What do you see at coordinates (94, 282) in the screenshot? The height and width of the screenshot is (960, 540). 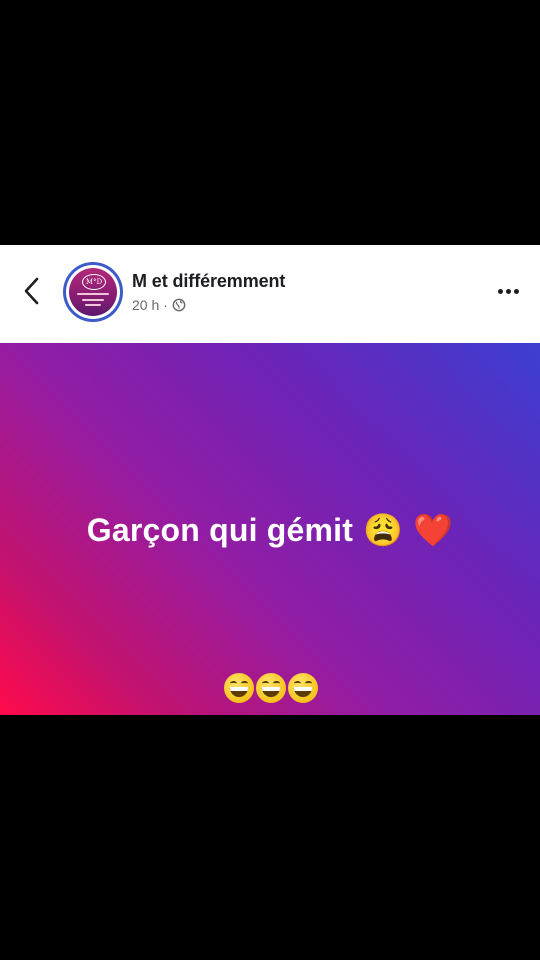 I see `avatar-logo: M°D` at bounding box center [94, 282].